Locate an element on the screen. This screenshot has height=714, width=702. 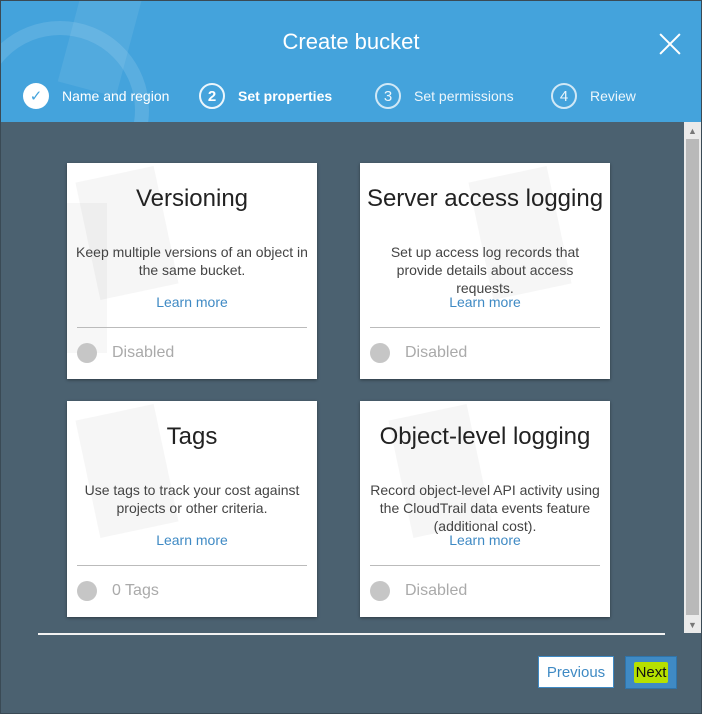
card-title: Object-level logging is located at coordinates (485, 436).